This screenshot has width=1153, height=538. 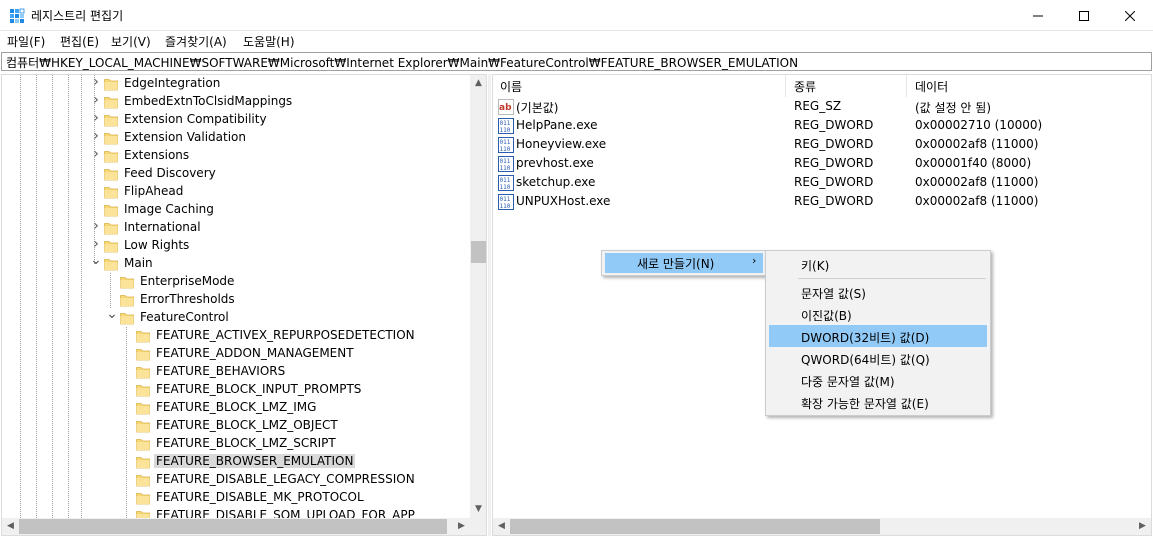 What do you see at coordinates (878, 336) in the screenshot?
I see `submenu-item-dword-value: DWORD(32비트) 값(D)` at bounding box center [878, 336].